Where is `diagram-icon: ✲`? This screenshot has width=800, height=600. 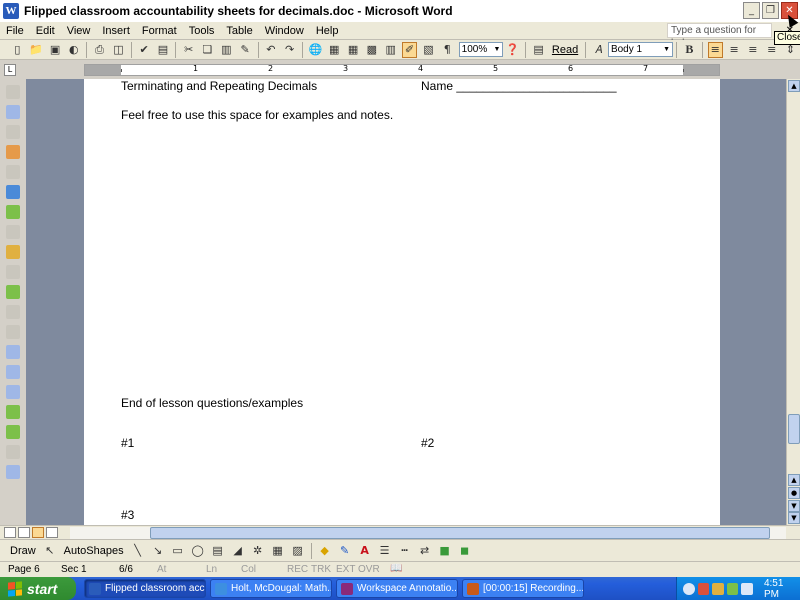 diagram-icon: ✲ is located at coordinates (258, 551).